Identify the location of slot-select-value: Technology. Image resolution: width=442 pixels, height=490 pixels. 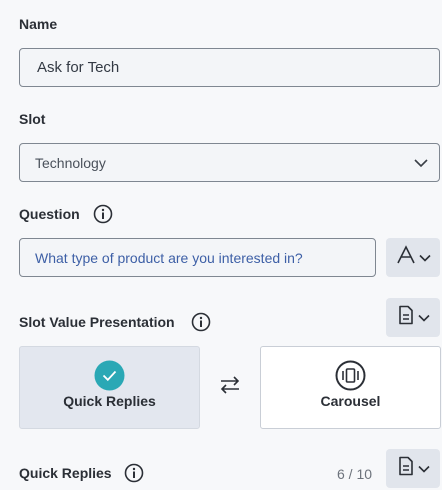
(70, 162).